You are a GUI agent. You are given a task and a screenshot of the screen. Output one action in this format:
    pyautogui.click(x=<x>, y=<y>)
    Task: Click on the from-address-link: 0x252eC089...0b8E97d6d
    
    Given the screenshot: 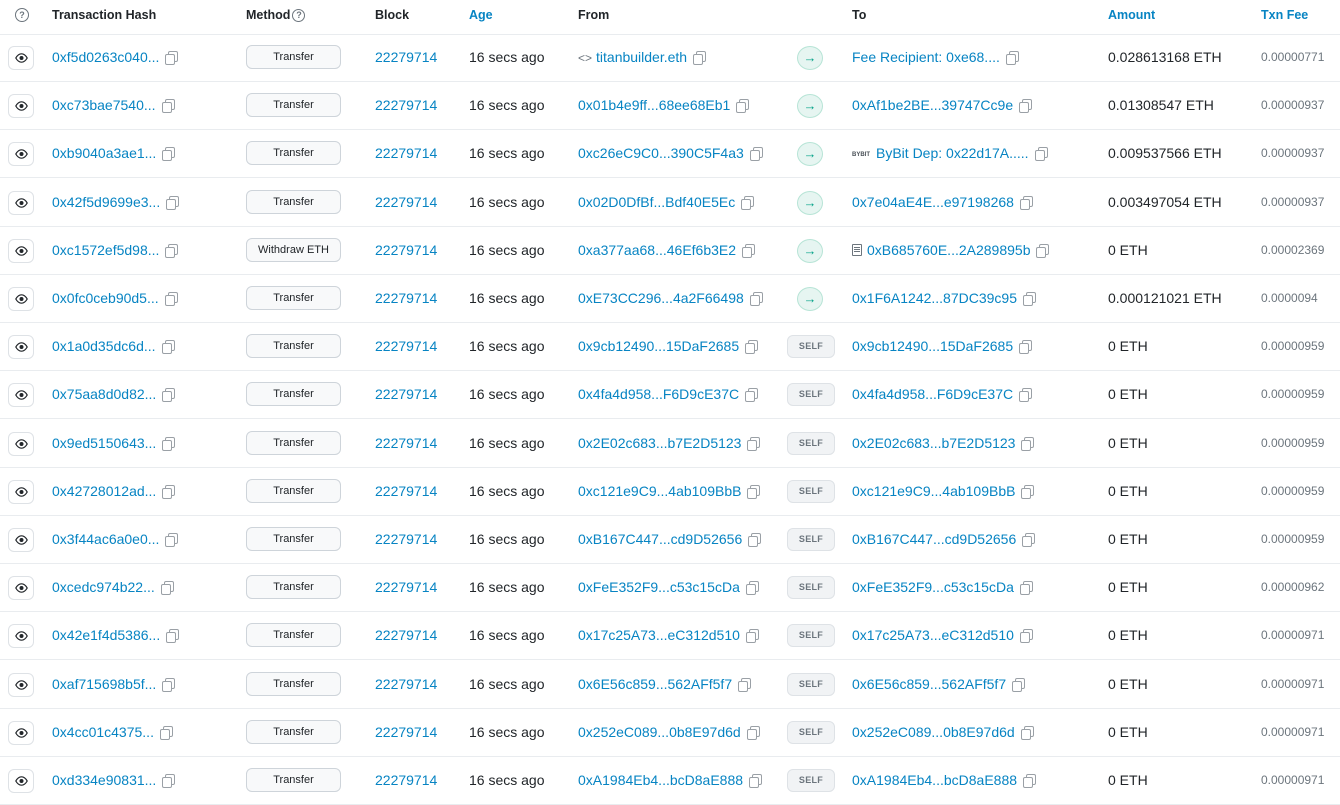 What is the action you would take?
    pyautogui.click(x=659, y=732)
    